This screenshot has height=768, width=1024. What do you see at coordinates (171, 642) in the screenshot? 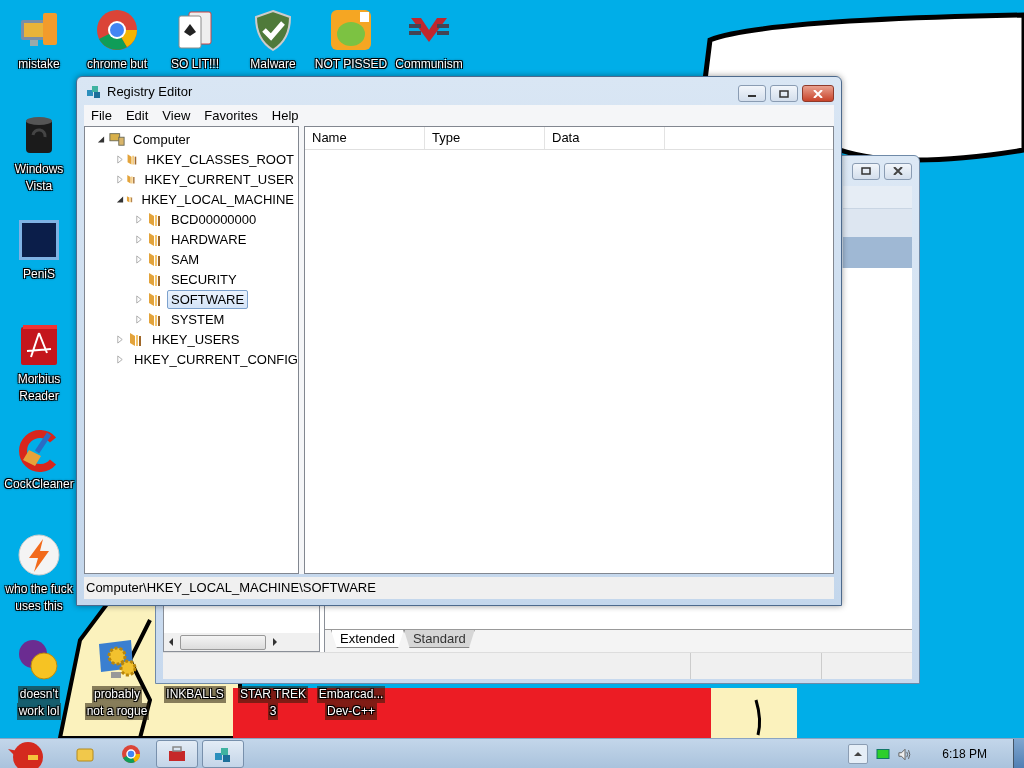
I see `left-arrow-icon` at bounding box center [171, 642].